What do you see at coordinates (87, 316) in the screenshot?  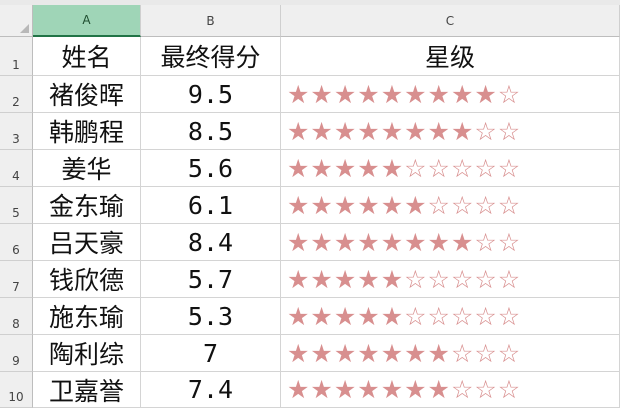 I see `cell-name: 施东瑜` at bounding box center [87, 316].